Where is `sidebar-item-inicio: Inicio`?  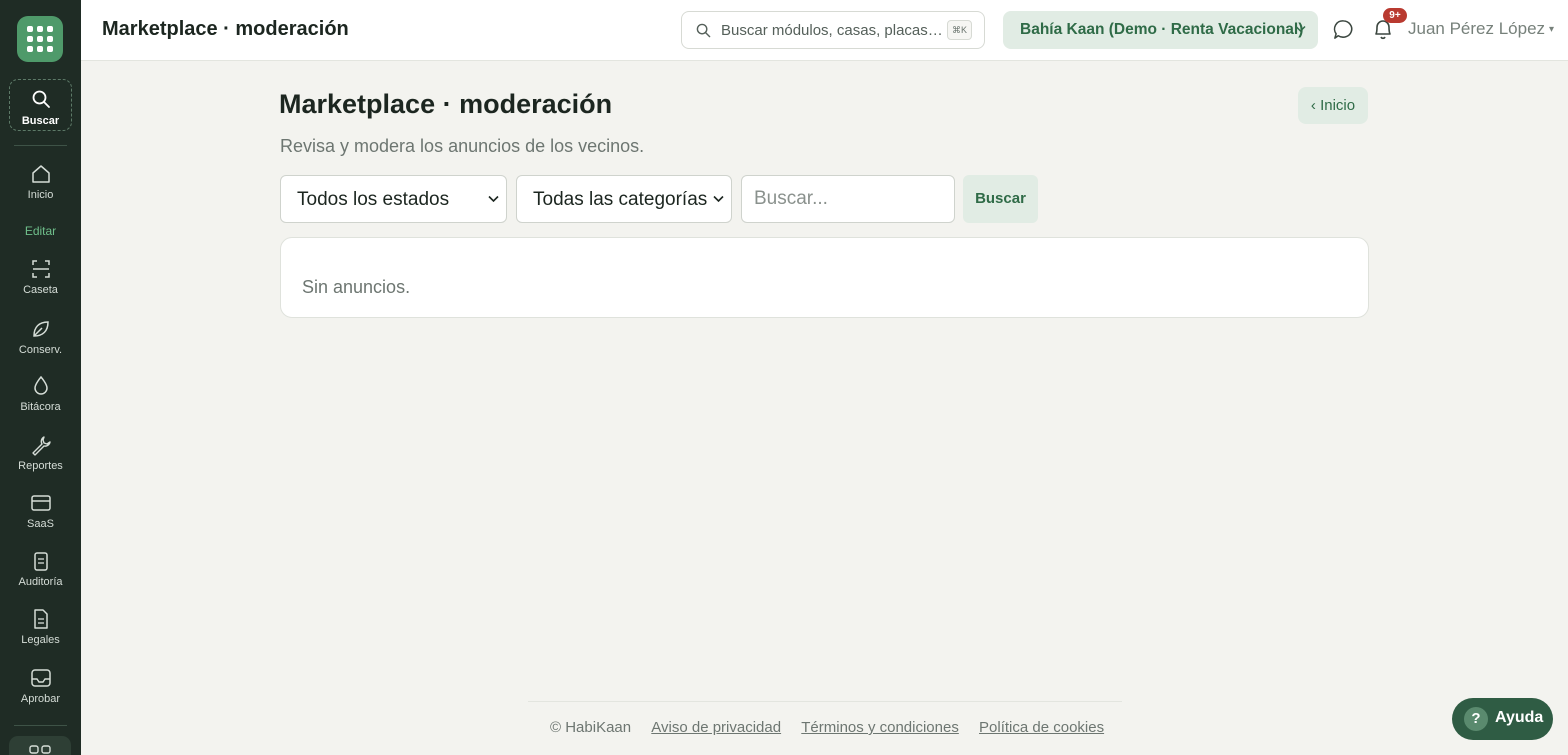
sidebar-item-inicio: Inicio is located at coordinates (40, 182).